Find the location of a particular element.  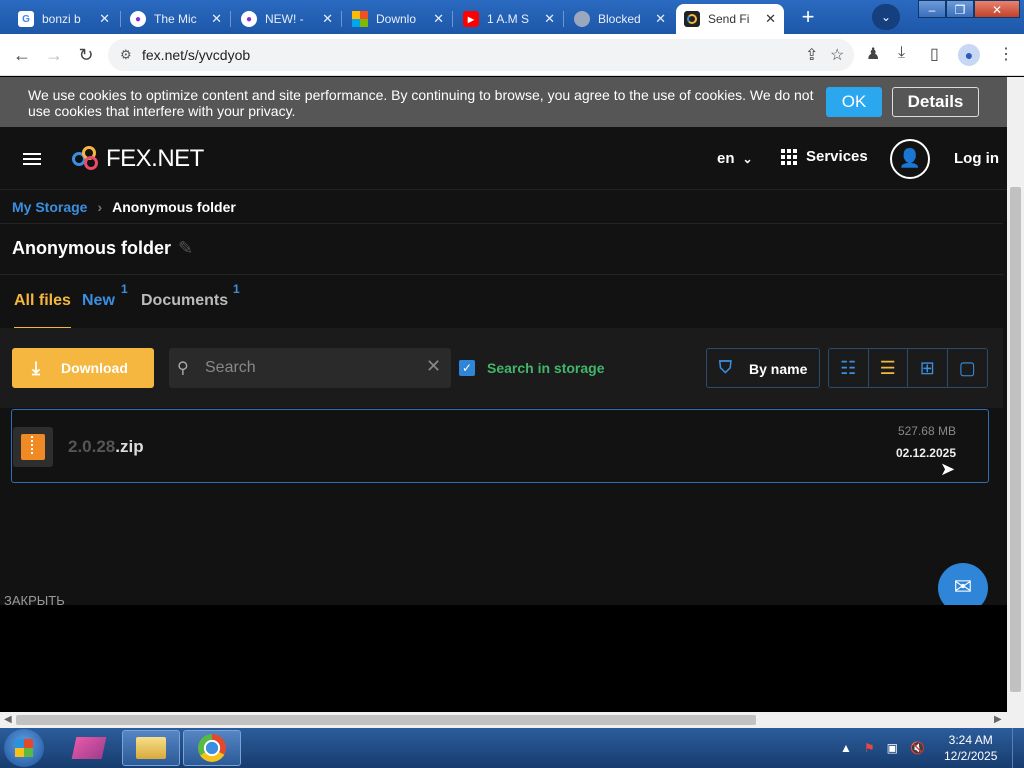

sort-button: ⛉ By name is located at coordinates (763, 368).